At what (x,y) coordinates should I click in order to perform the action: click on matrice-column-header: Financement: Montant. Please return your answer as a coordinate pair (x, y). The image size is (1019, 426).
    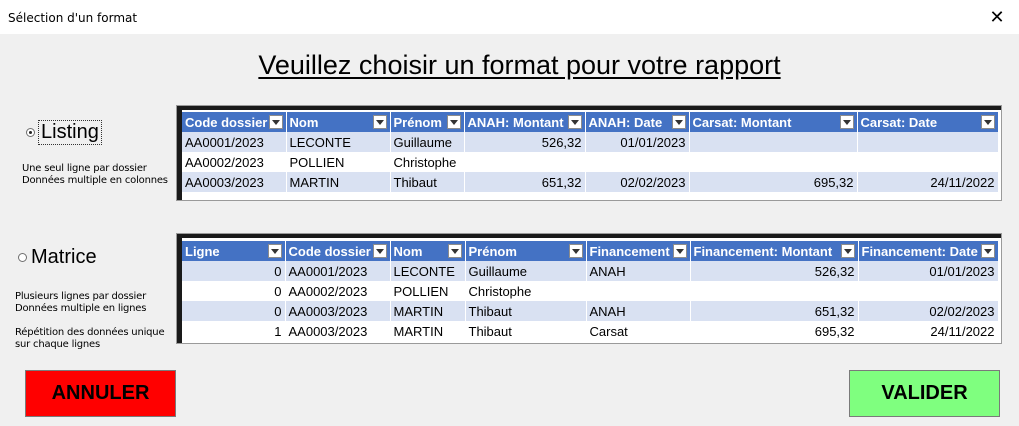
    Looking at the image, I should click on (774, 251).